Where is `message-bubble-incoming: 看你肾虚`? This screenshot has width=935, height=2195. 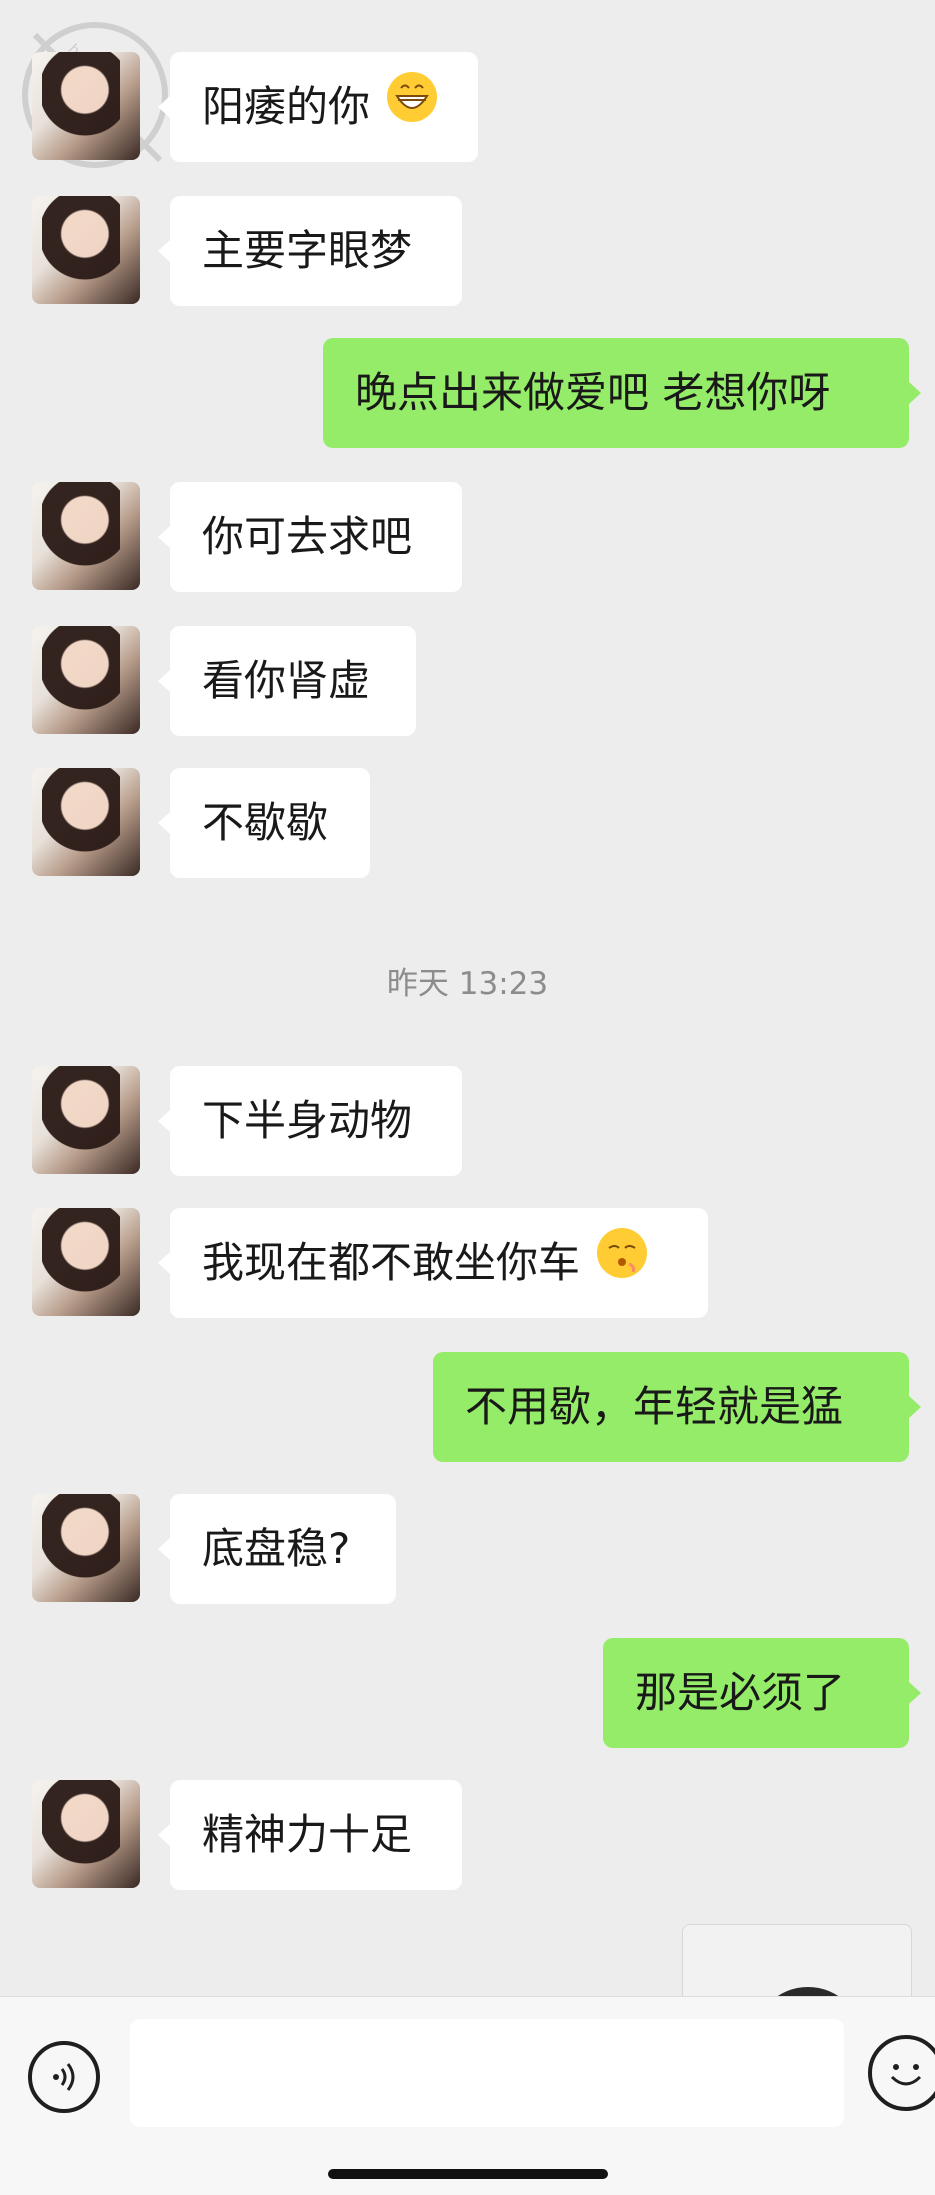 message-bubble-incoming: 看你肾虚 is located at coordinates (287, 681).